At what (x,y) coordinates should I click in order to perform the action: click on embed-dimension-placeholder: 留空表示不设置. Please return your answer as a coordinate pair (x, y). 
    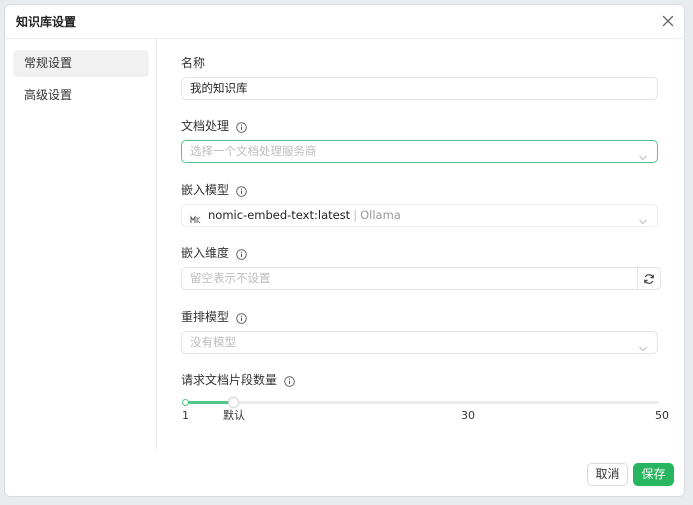
    Looking at the image, I should click on (230, 278).